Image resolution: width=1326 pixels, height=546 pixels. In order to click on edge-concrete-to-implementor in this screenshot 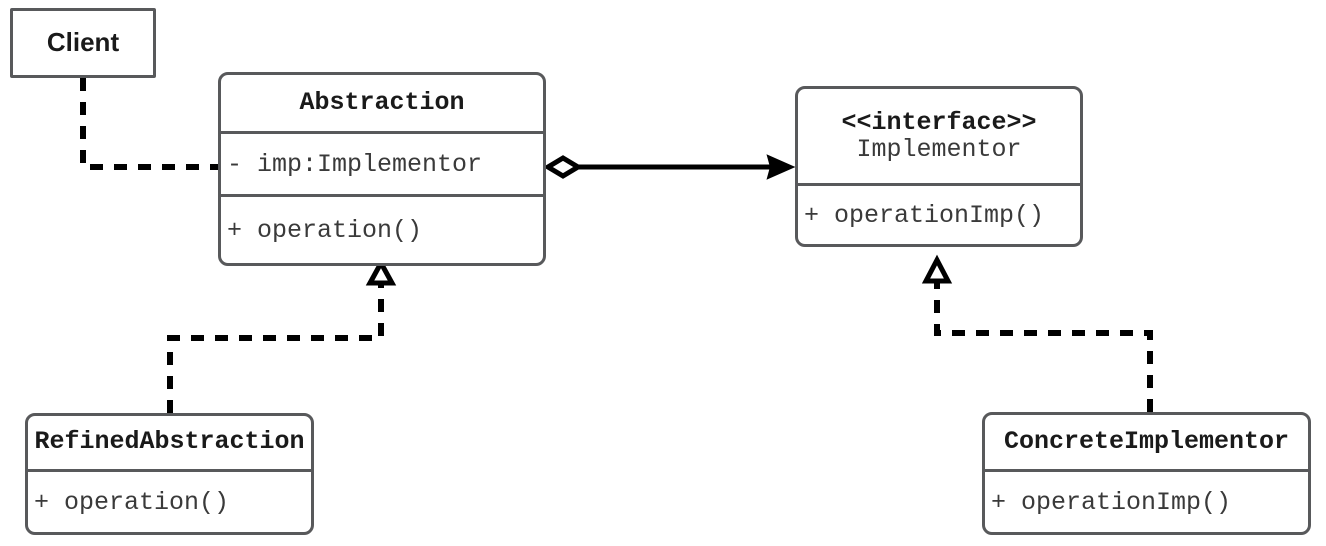, I will do `click(1037, 333)`.